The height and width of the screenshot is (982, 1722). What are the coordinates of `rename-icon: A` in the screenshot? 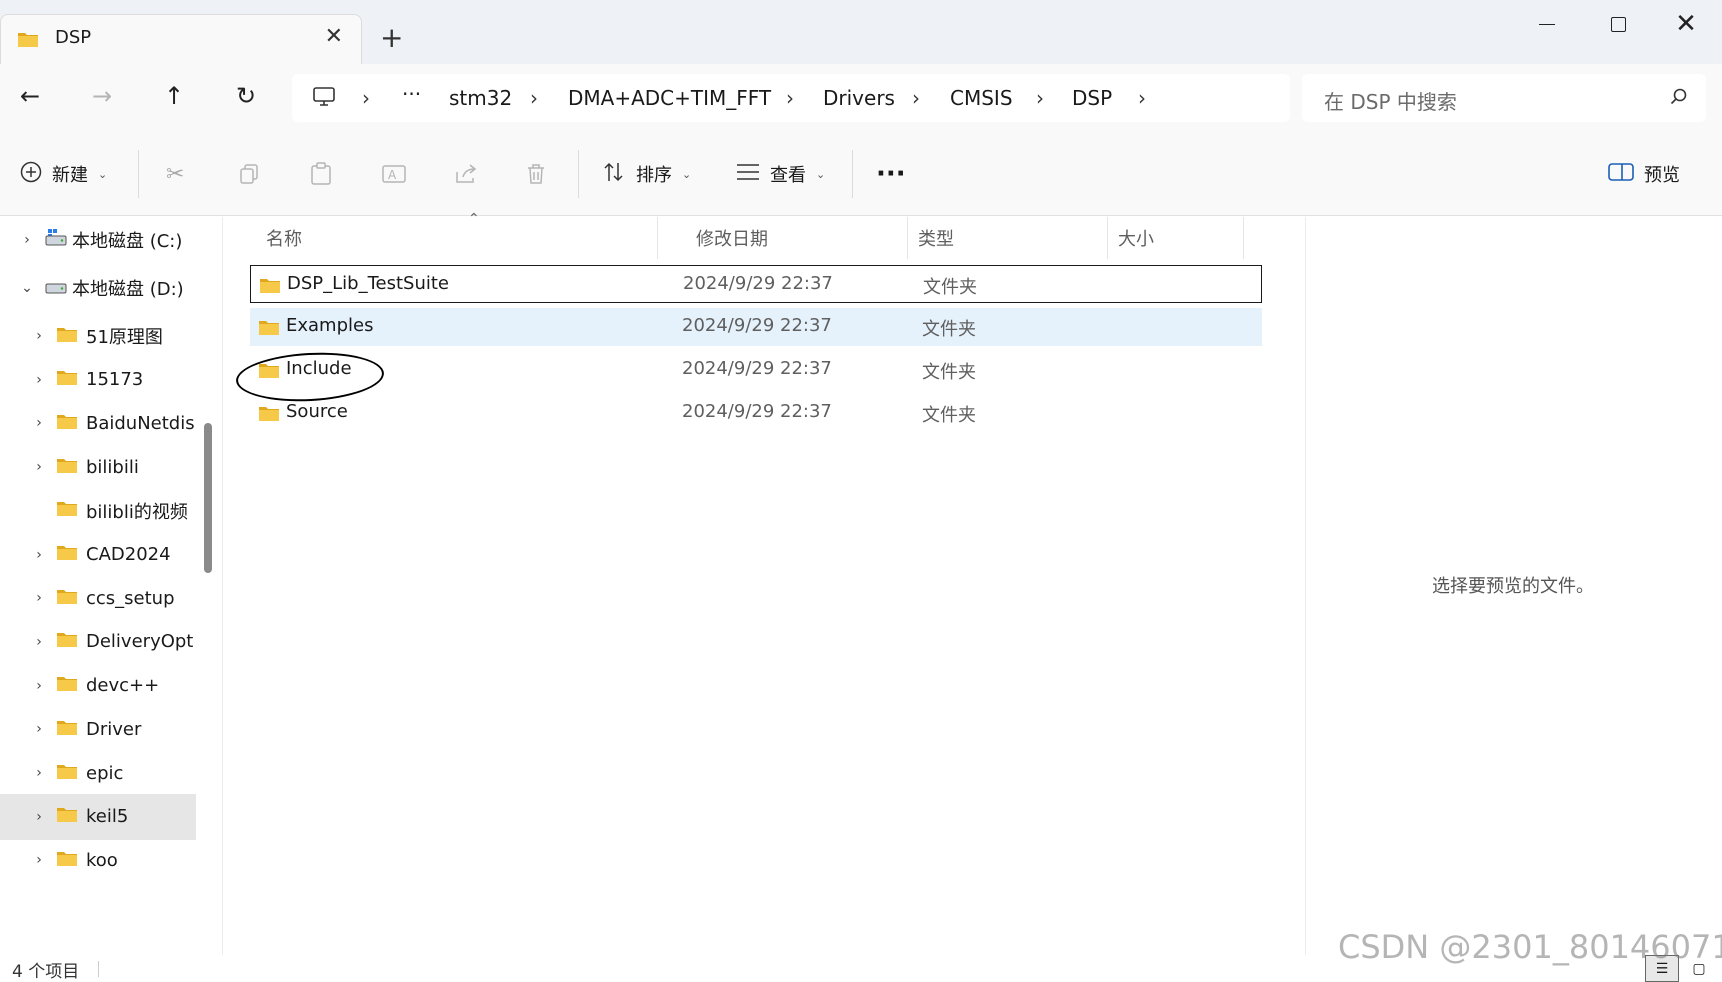 It's located at (395, 174).